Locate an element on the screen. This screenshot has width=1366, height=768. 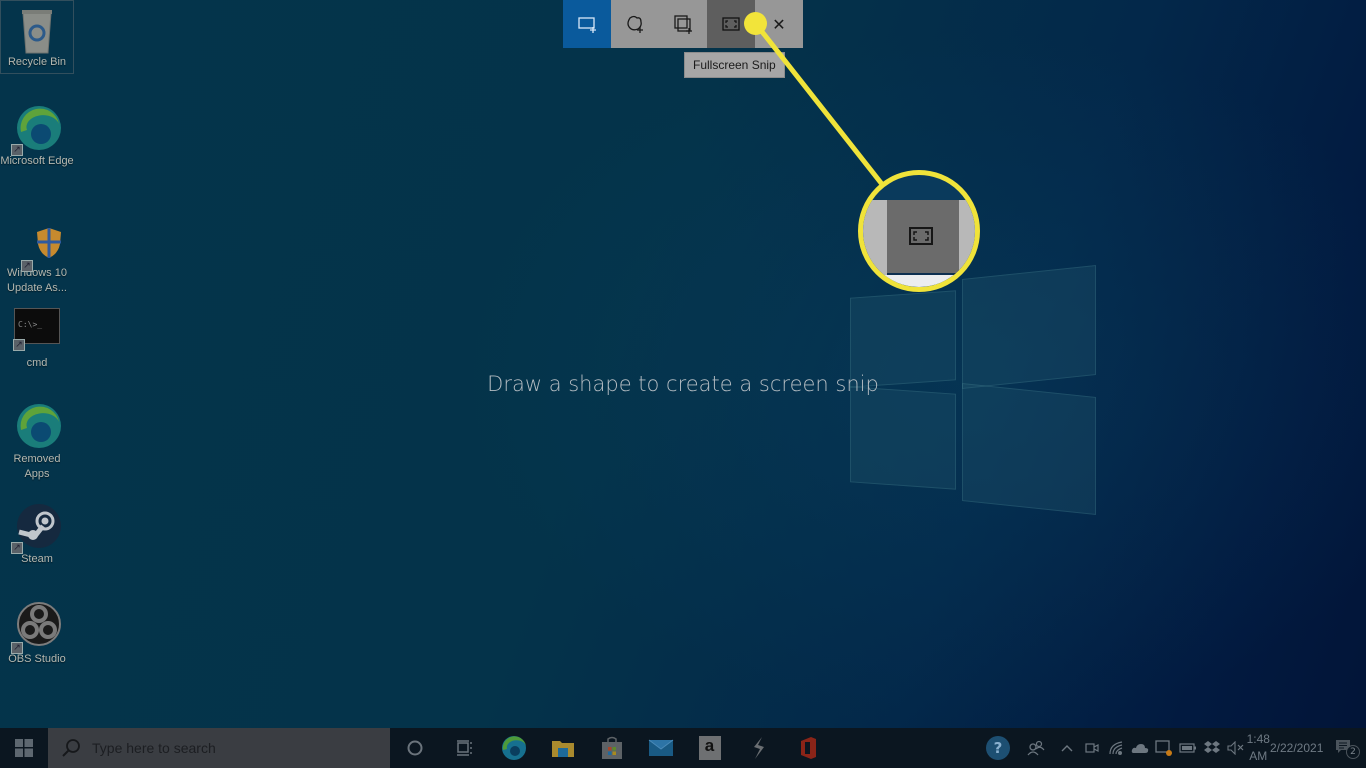
system-tray: ? 1:48 AM 2/22/2021 2 is located at coordinates (1172, 748).